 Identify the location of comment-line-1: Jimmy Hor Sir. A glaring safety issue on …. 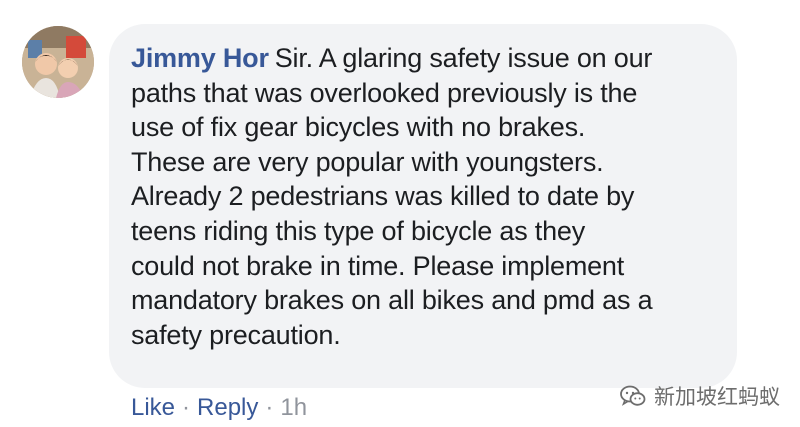
(424, 58).